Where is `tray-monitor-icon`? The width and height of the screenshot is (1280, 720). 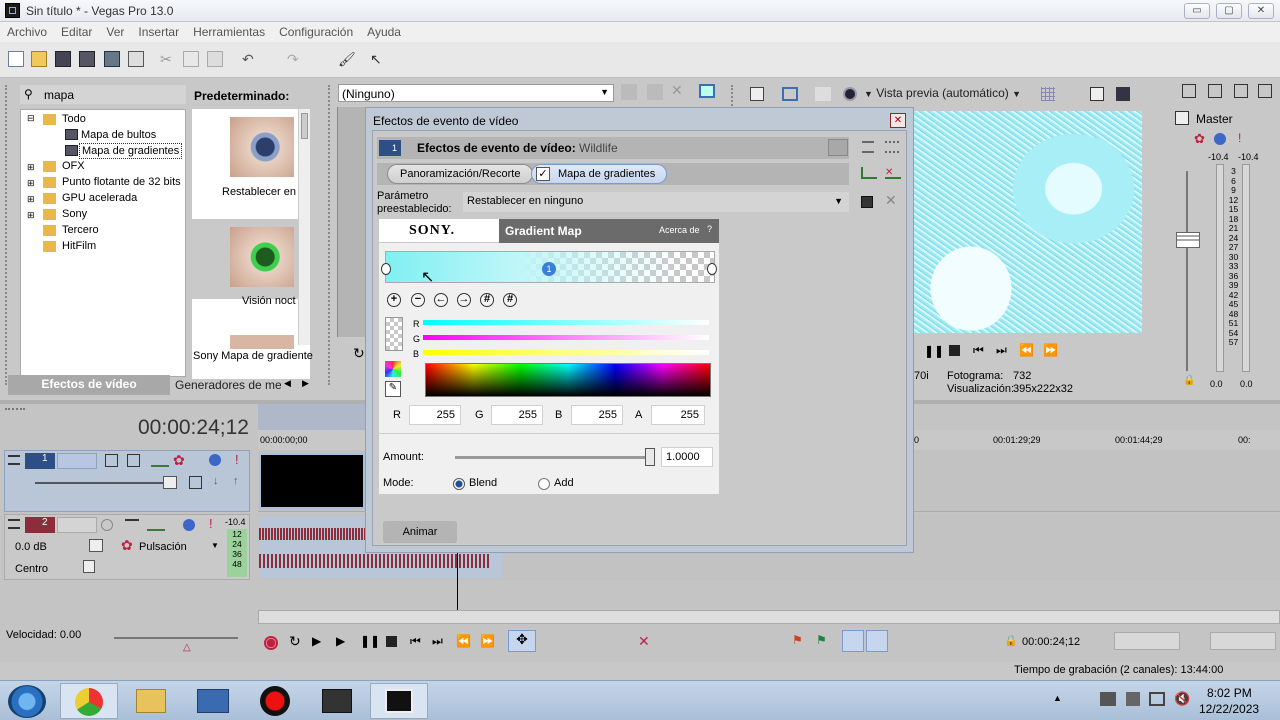 tray-monitor-icon is located at coordinates (1157, 699).